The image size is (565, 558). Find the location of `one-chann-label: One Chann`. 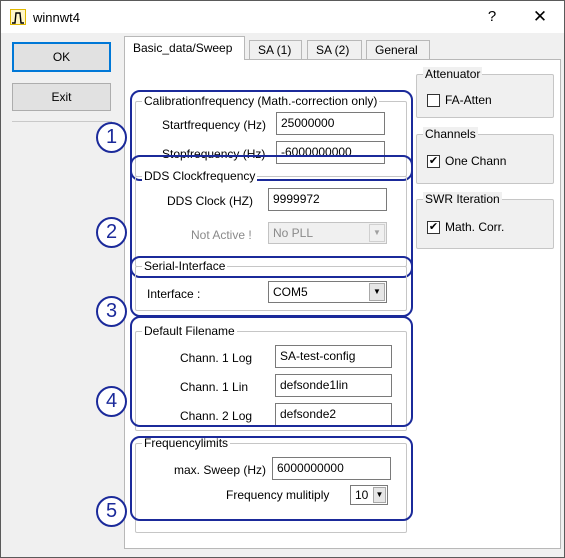

one-chann-label: One Chann is located at coordinates (476, 161).